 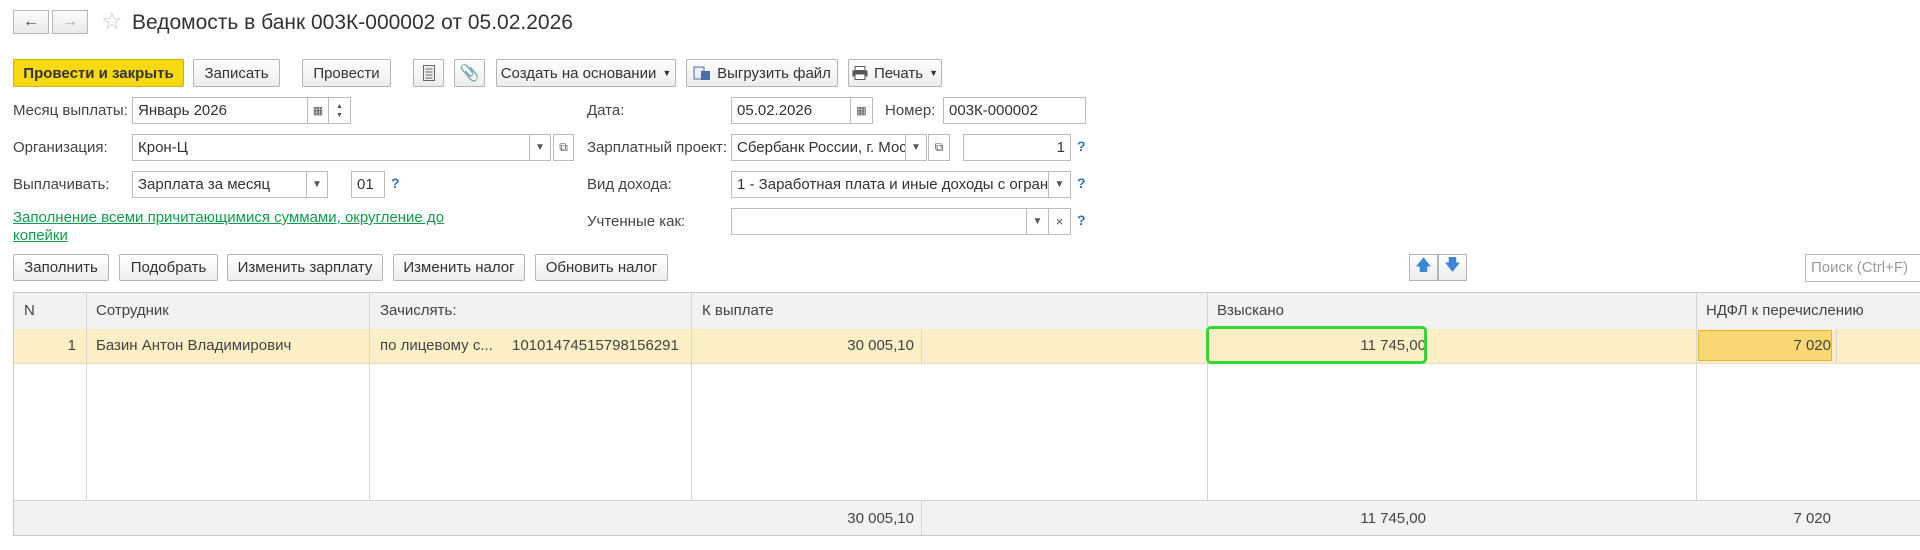 I want to click on create-based-on-label: Создать на основании, so click(x=578, y=73).